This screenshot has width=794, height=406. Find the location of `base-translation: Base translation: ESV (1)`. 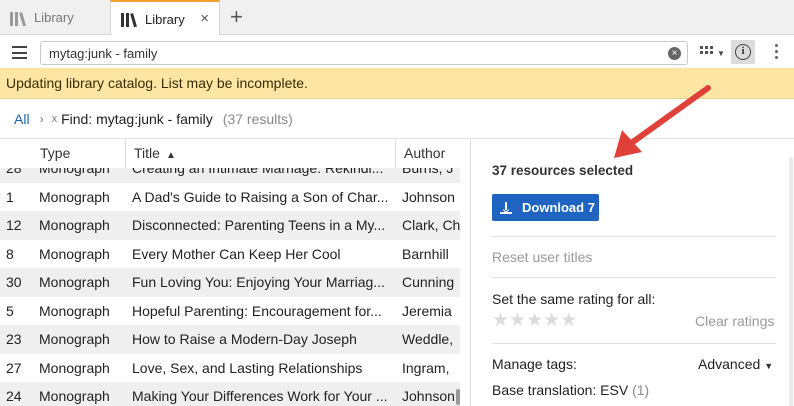

base-translation: Base translation: ESV (1) is located at coordinates (570, 390).